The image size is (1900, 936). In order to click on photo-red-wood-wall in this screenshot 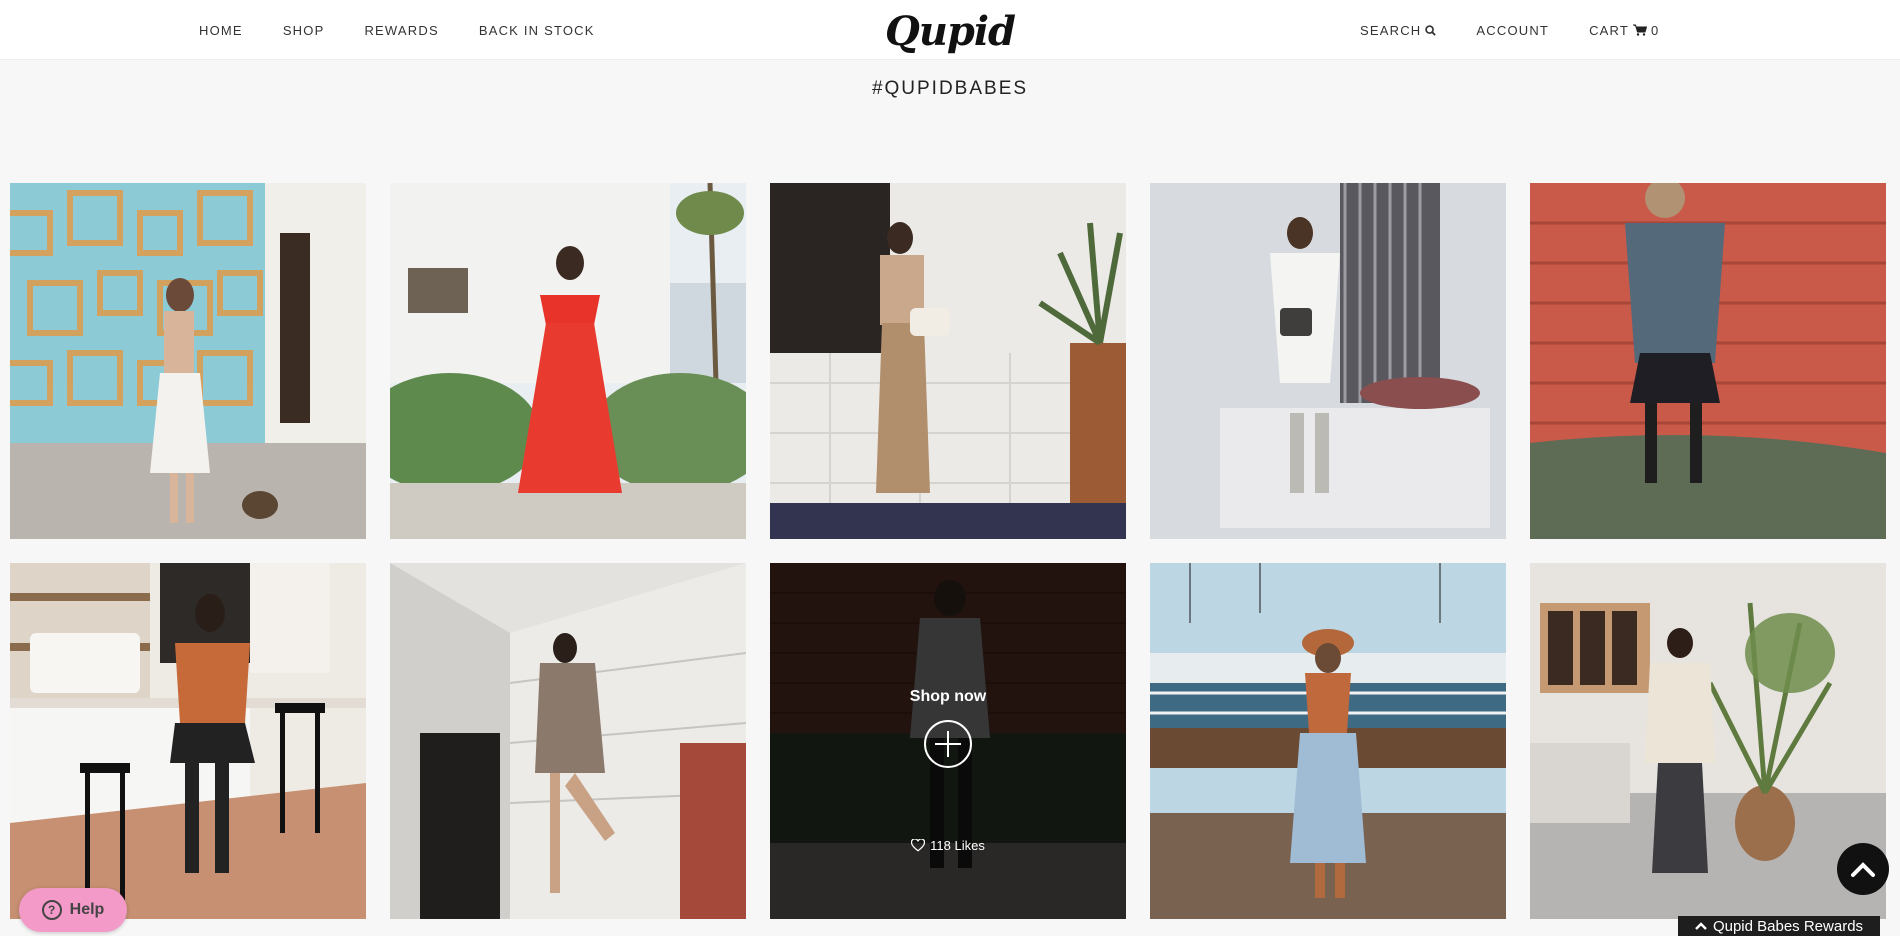, I will do `click(1708, 361)`.